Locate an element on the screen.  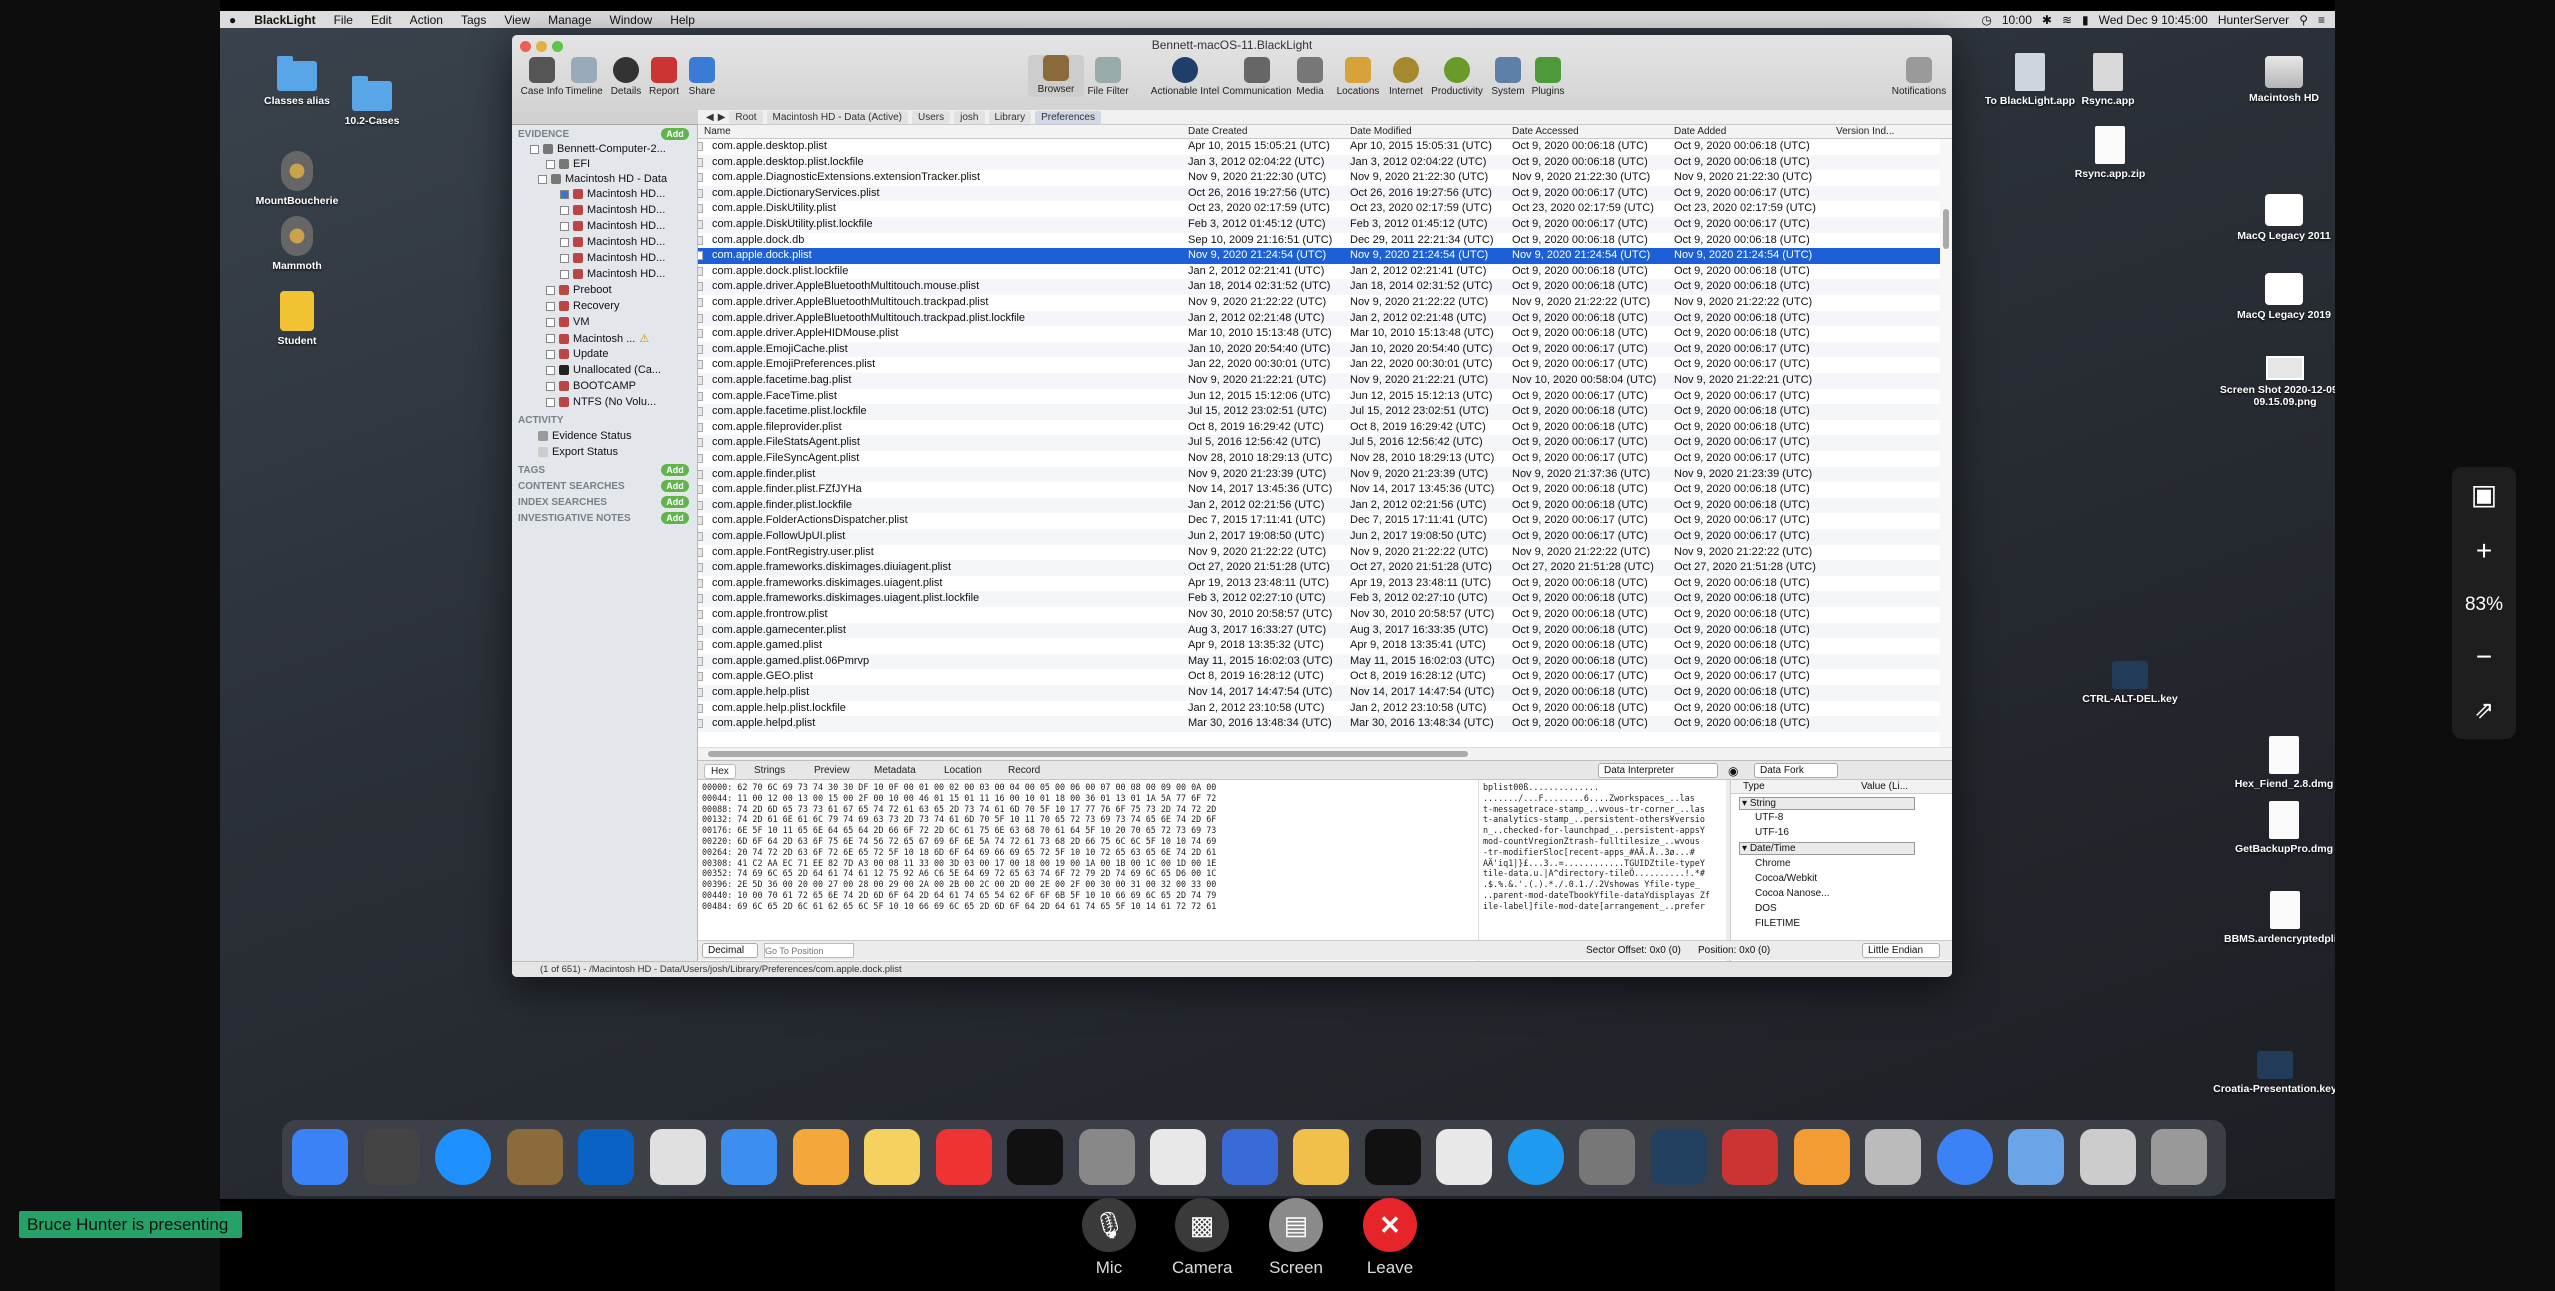
notes-icon is located at coordinates (892, 1157).